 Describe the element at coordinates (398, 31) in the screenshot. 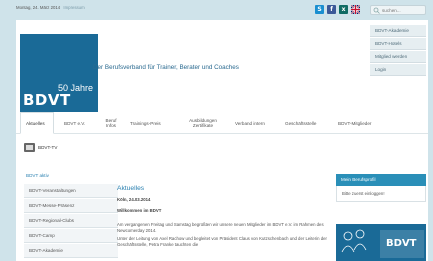

I see `quick-link-akademie: BDVT-Akademie` at that location.